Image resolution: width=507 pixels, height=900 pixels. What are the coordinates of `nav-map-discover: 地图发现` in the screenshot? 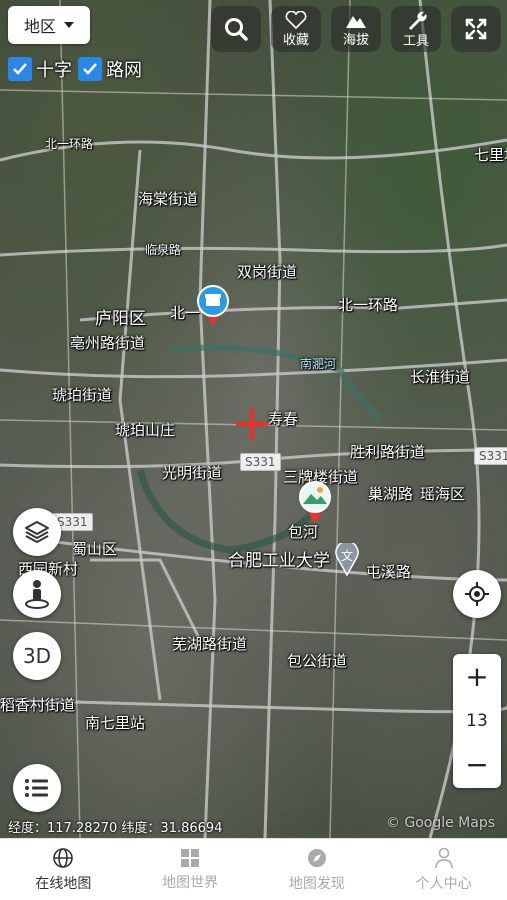 It's located at (317, 869).